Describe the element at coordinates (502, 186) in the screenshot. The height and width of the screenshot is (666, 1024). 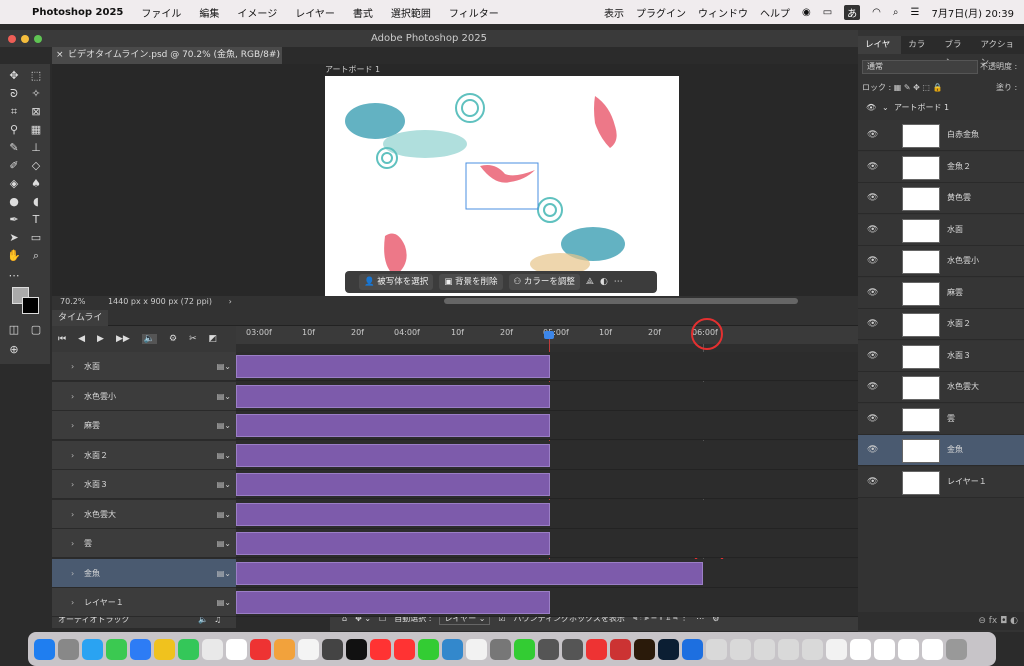
I see `selection-bounding-box` at that location.